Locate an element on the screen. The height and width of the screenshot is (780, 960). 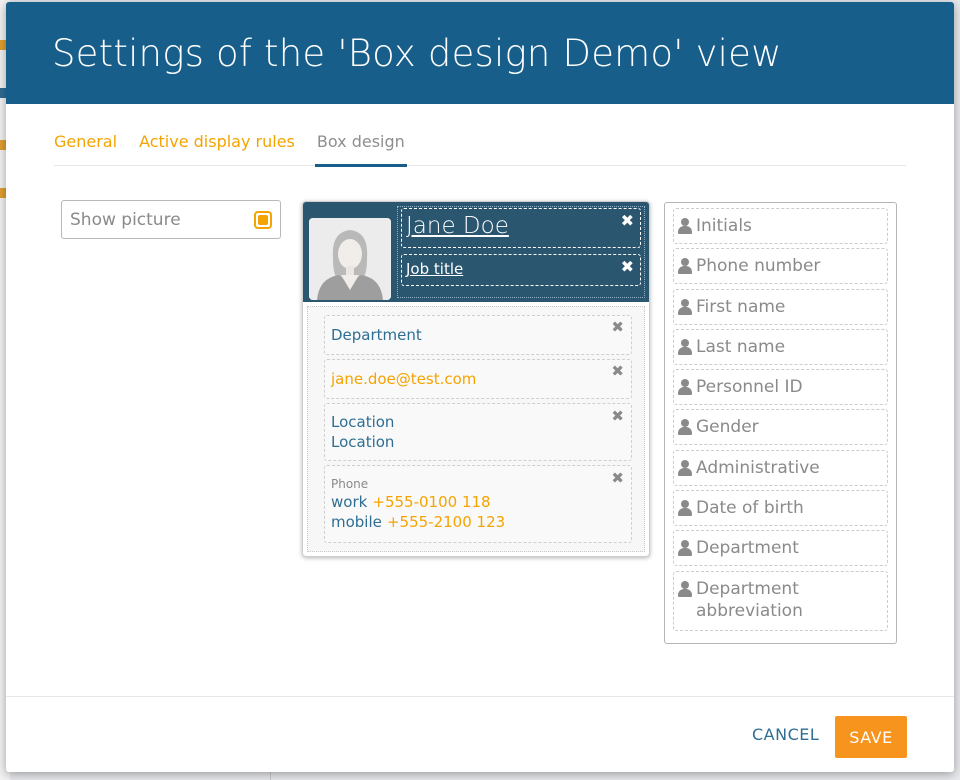
department-text: Department is located at coordinates (376, 335).